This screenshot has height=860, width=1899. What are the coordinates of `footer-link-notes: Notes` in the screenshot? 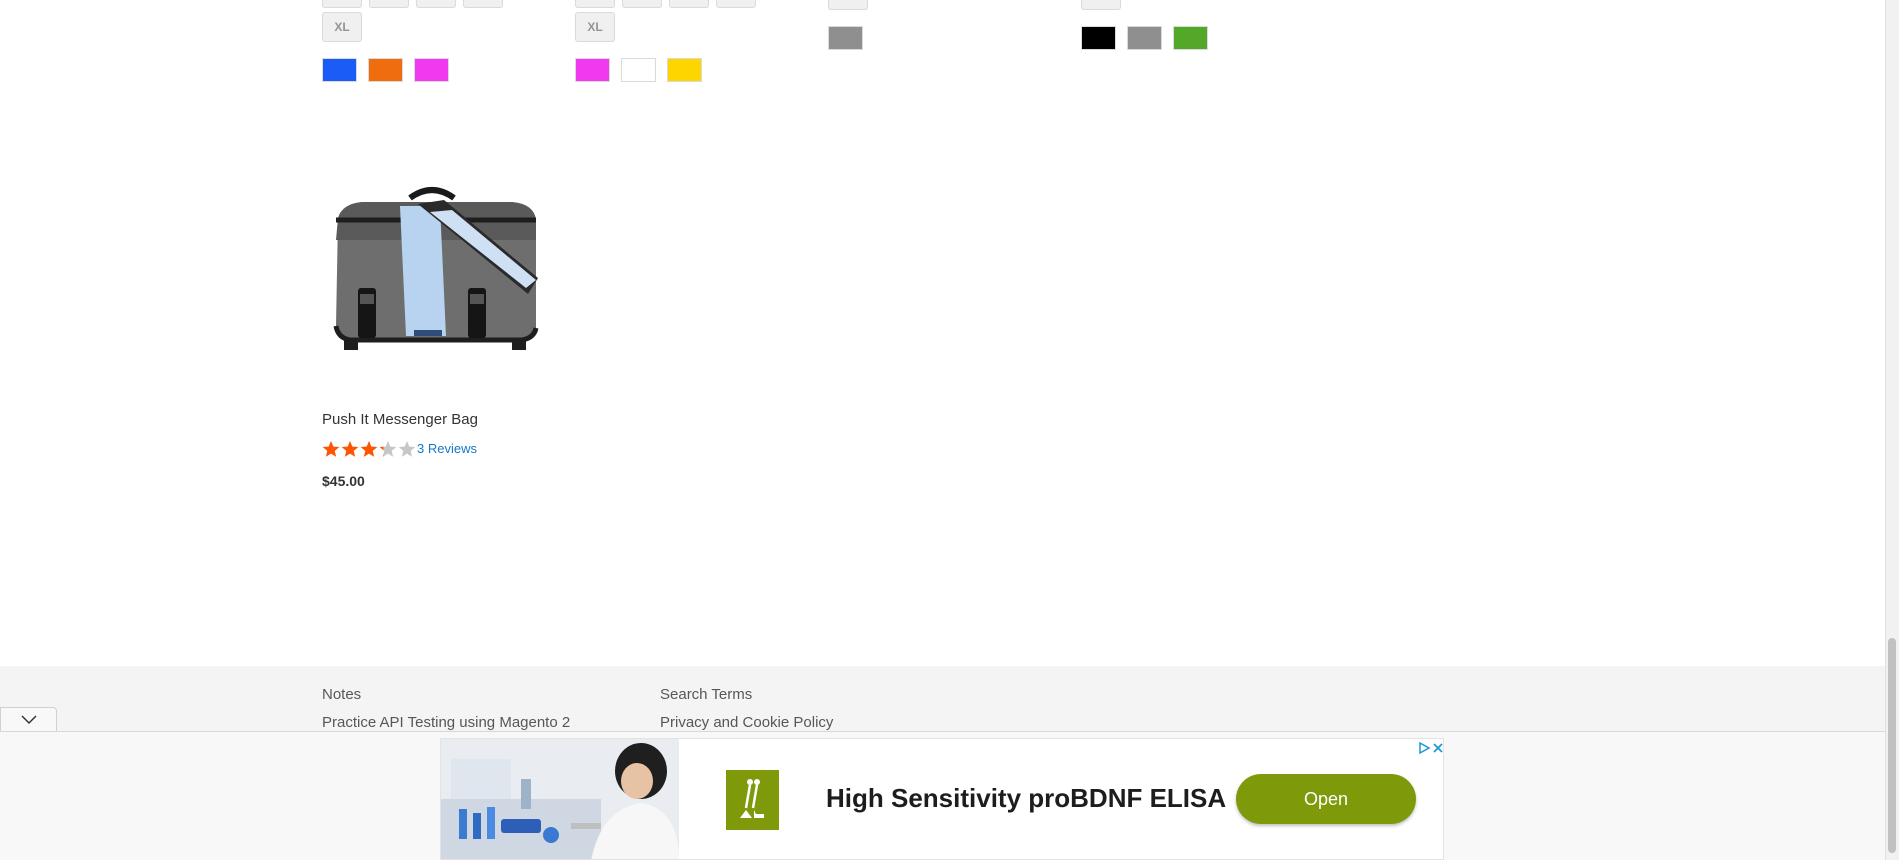 It's located at (341, 694).